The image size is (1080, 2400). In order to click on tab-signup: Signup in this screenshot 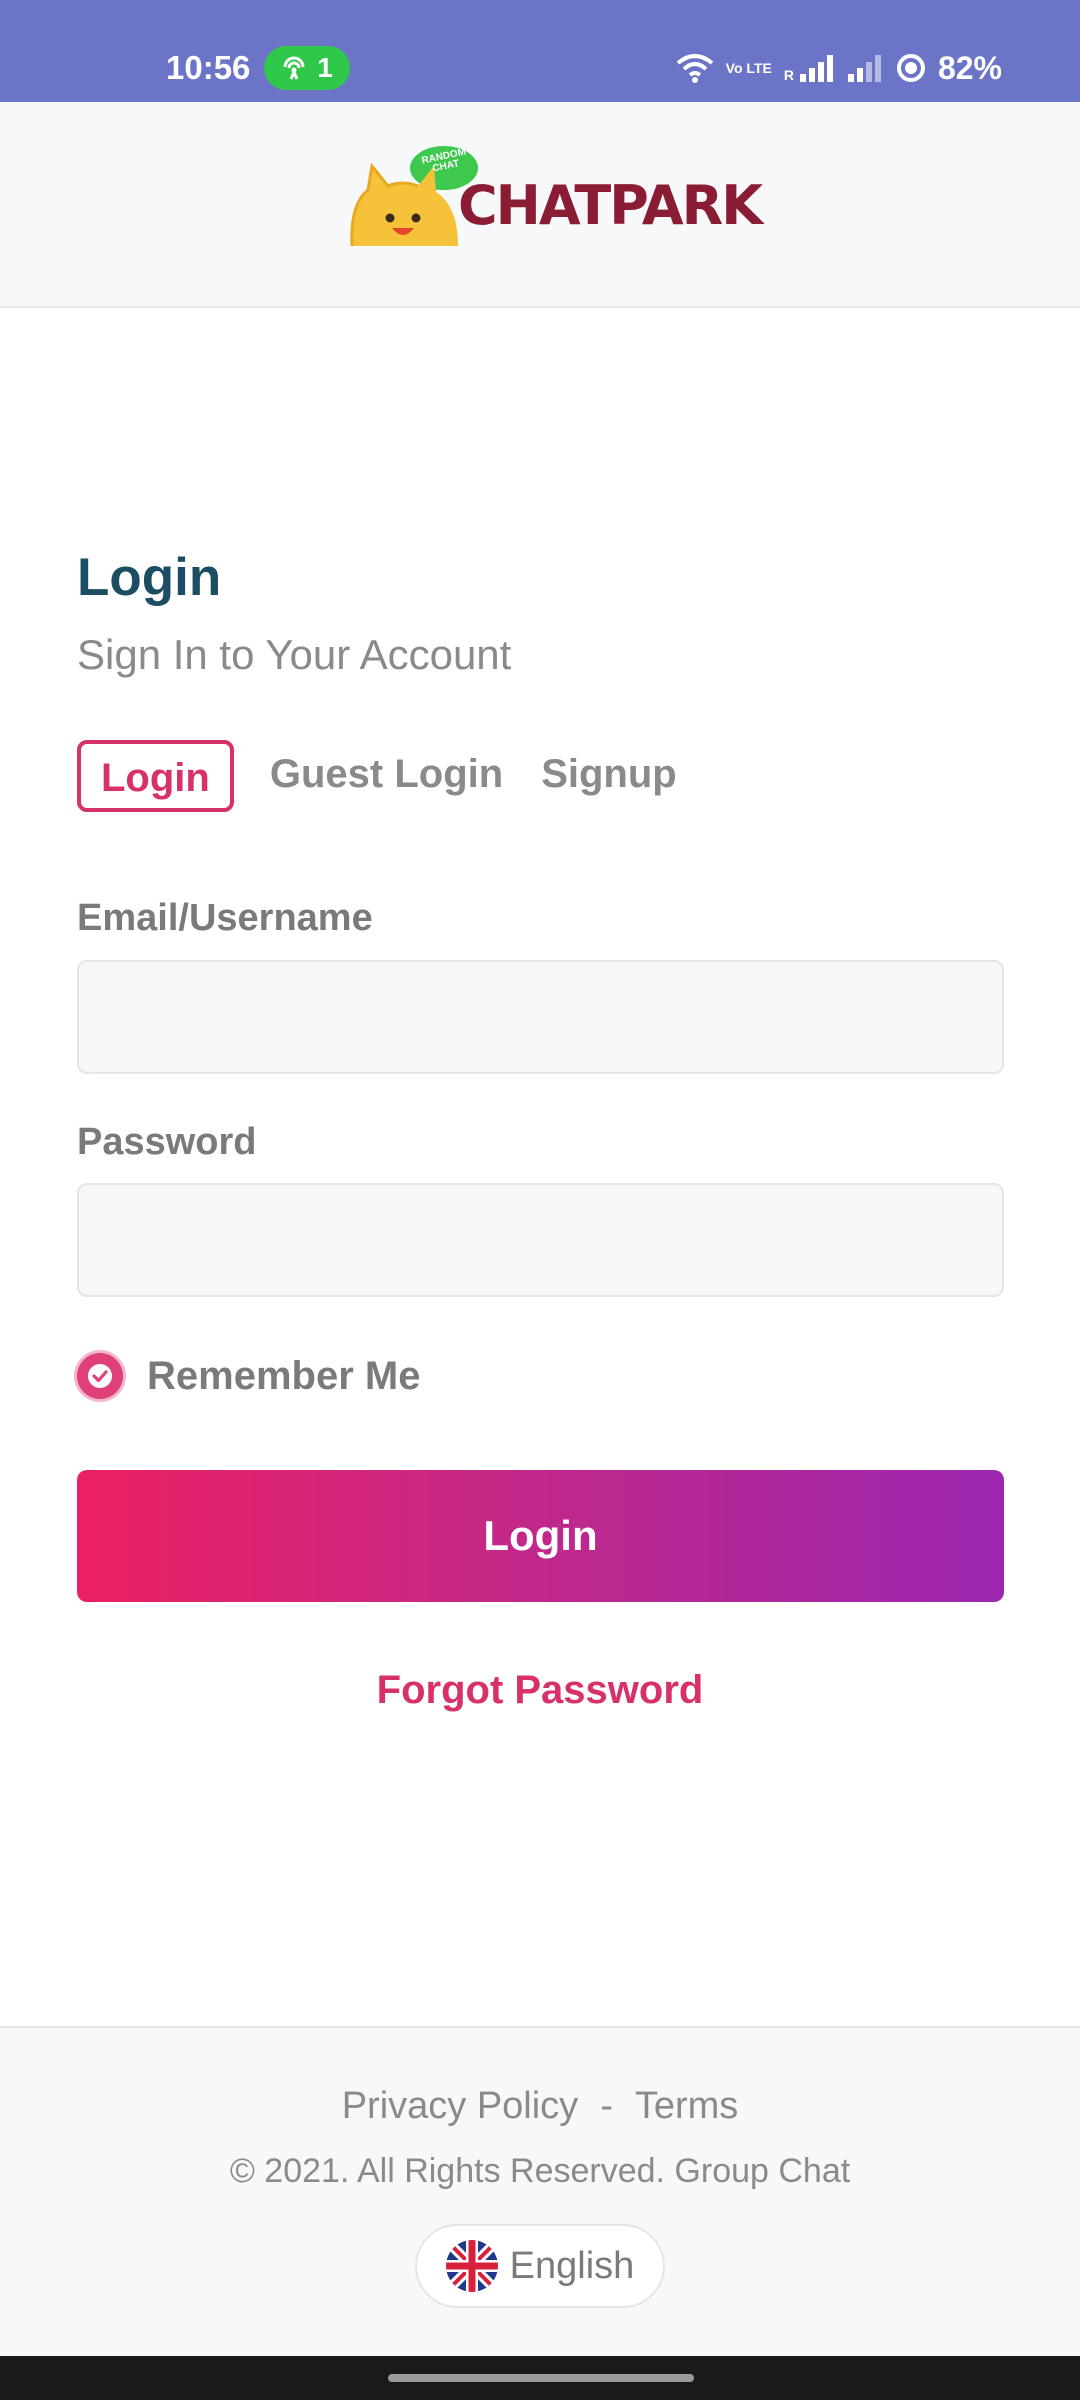, I will do `click(609, 776)`.